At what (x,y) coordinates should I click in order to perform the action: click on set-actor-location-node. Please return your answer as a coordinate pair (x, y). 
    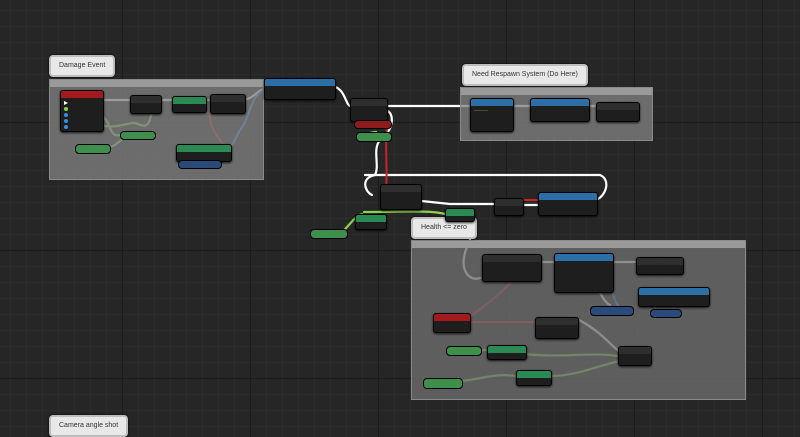
    Looking at the image, I should click on (635, 356).